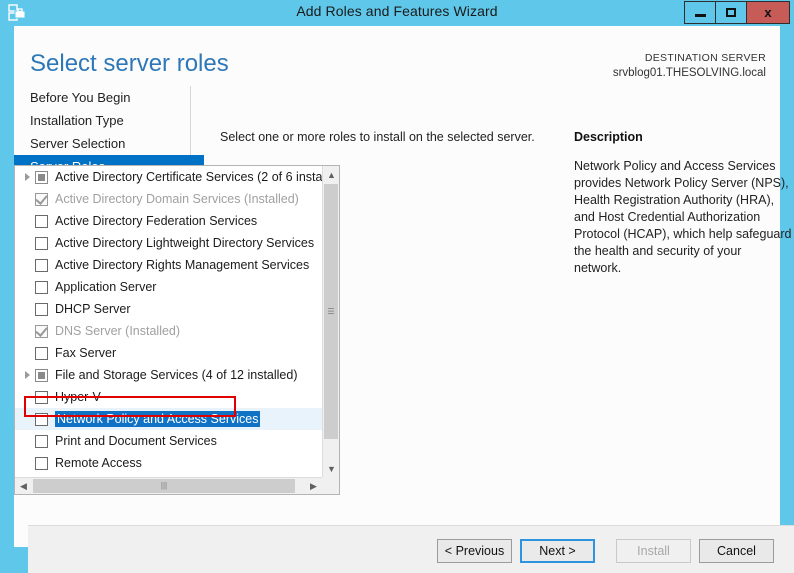 The width and height of the screenshot is (794, 573). I want to click on role-label: Network Policy and Access Services, so click(158, 419).